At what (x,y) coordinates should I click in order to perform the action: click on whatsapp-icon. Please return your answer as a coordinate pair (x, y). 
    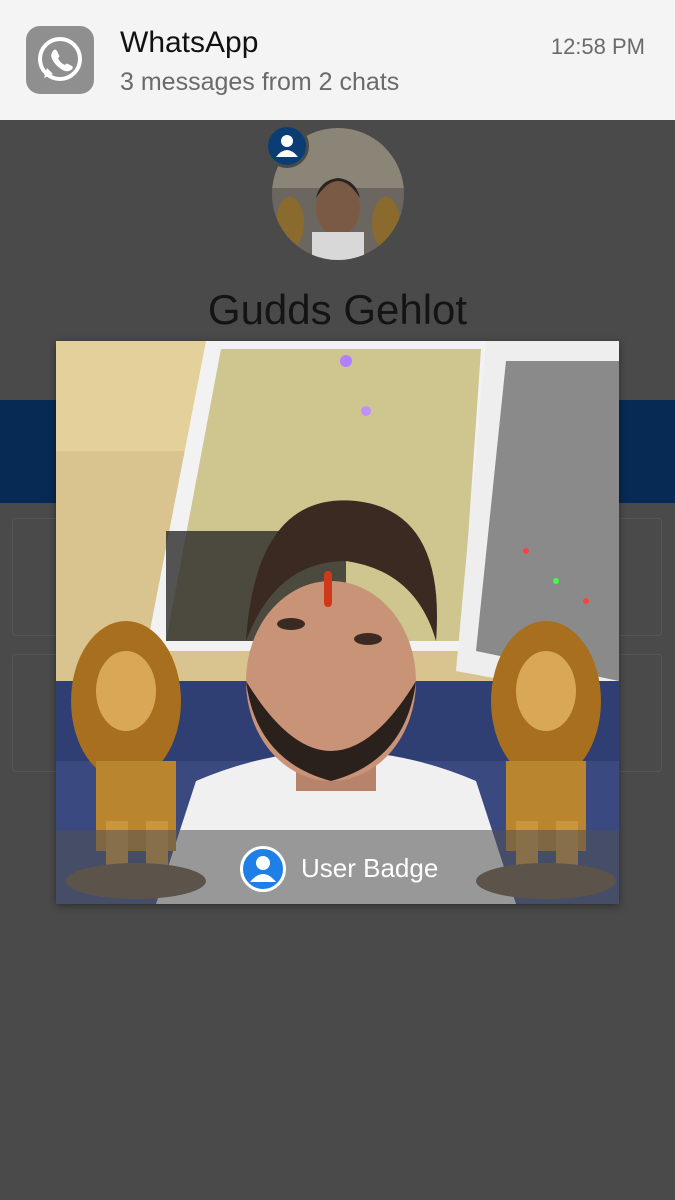
    Looking at the image, I should click on (60, 60).